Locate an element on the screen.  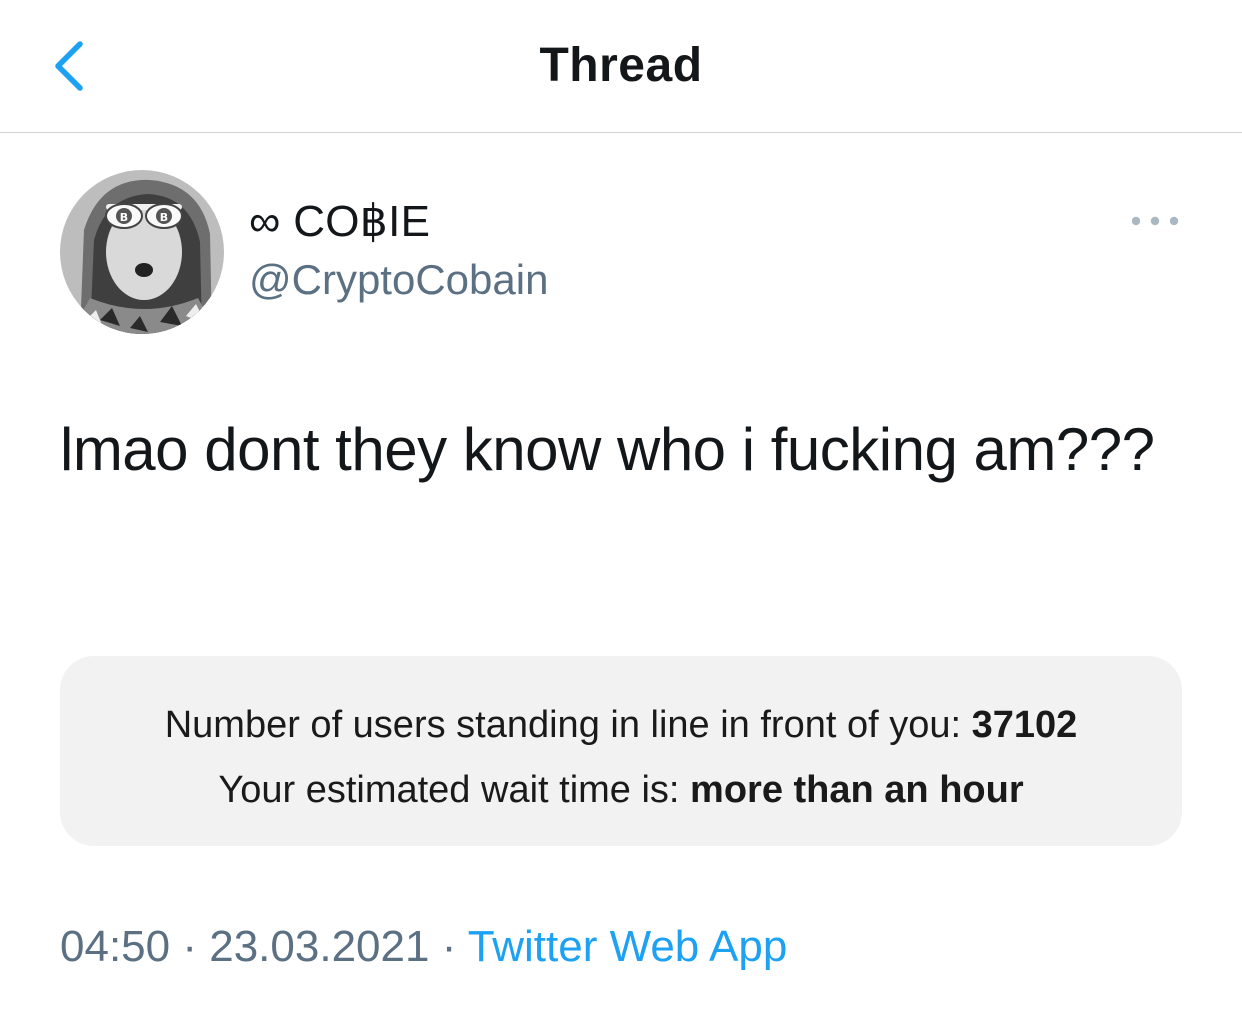
top-bar: Thread is located at coordinates (621, 66).